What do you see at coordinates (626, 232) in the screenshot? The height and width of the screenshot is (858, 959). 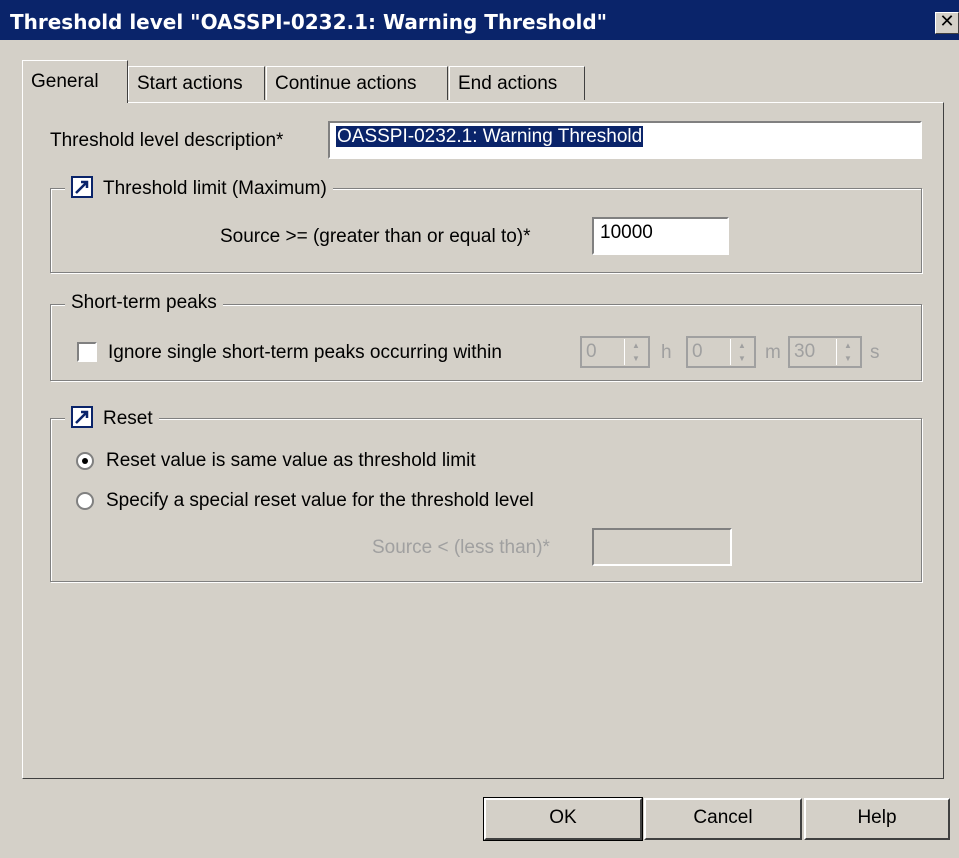 I see `threshold-value: 10000` at bounding box center [626, 232].